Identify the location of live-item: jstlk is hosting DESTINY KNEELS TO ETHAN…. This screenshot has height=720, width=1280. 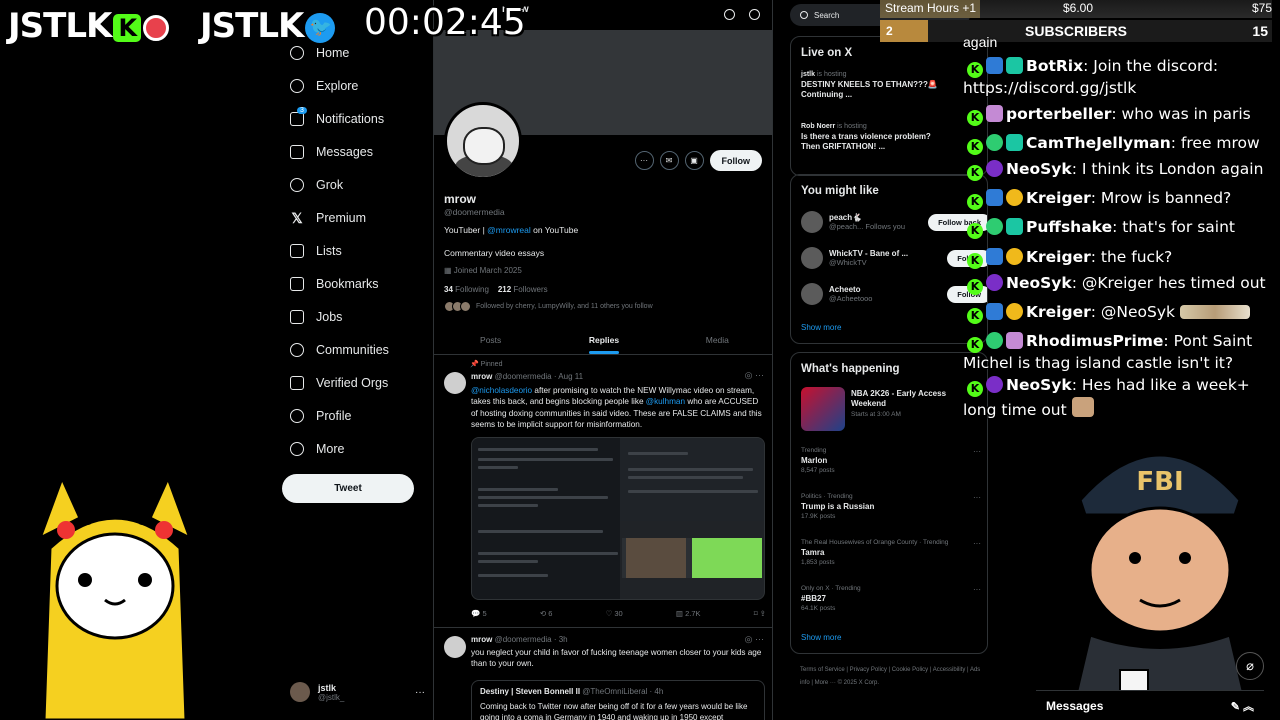
(871, 85).